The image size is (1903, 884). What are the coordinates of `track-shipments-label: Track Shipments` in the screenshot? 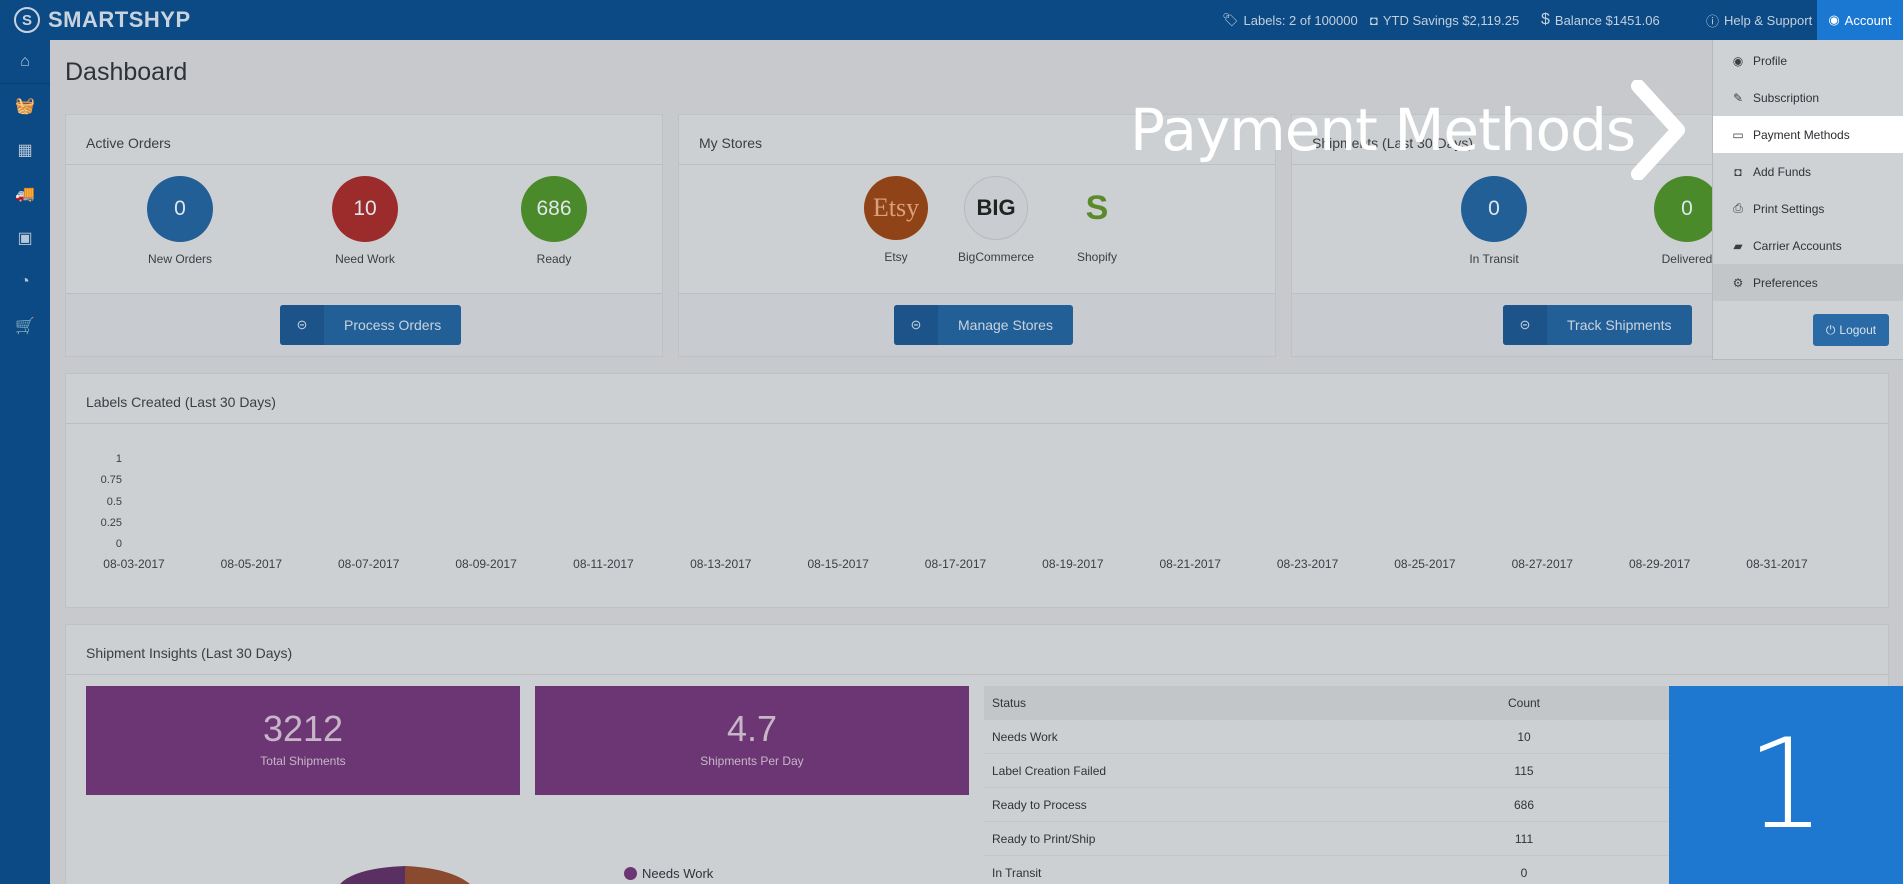 It's located at (1619, 325).